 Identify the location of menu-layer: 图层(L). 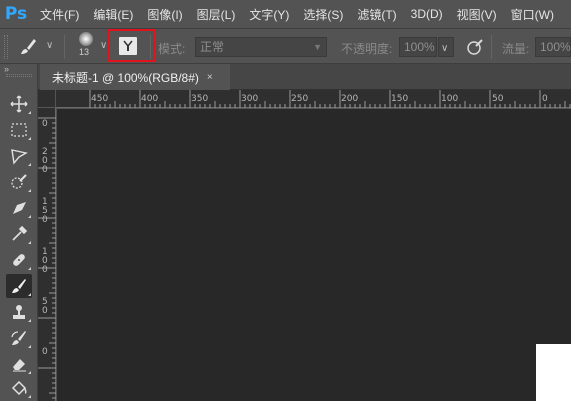
(216, 14).